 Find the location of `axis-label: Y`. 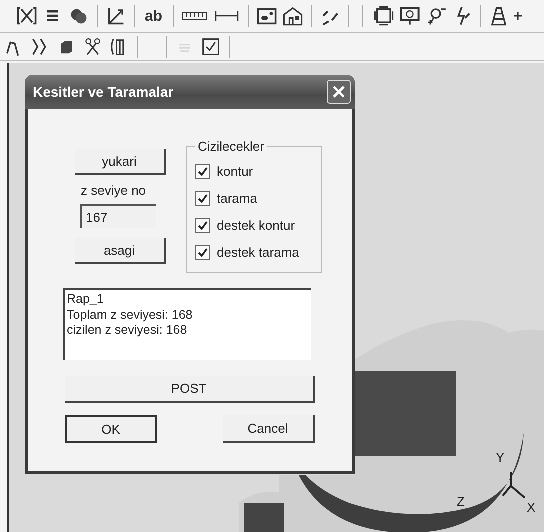

axis-label: Y is located at coordinates (500, 457).